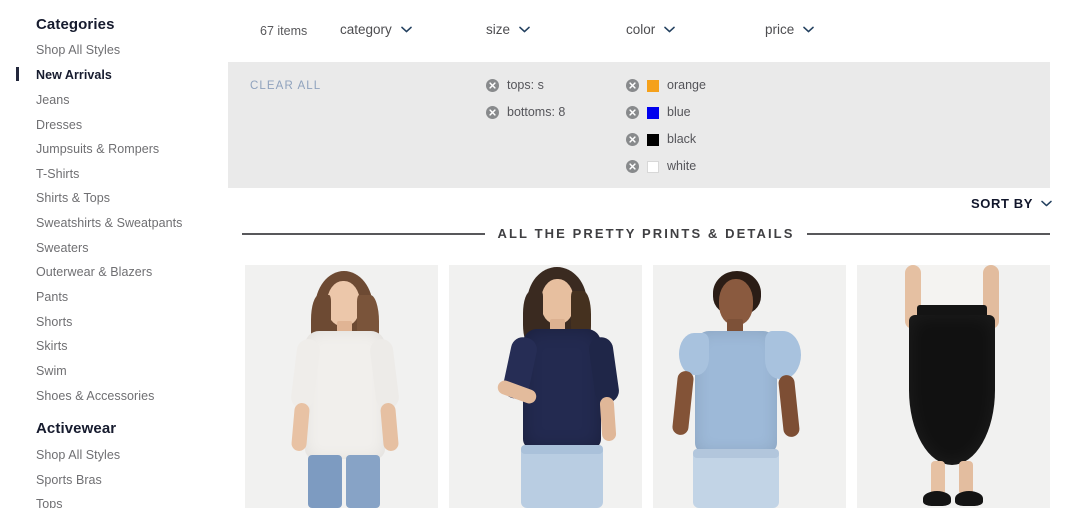 The height and width of the screenshot is (508, 1080). What do you see at coordinates (666, 126) in the screenshot?
I see `color-filter-chips: orange blue black white` at bounding box center [666, 126].